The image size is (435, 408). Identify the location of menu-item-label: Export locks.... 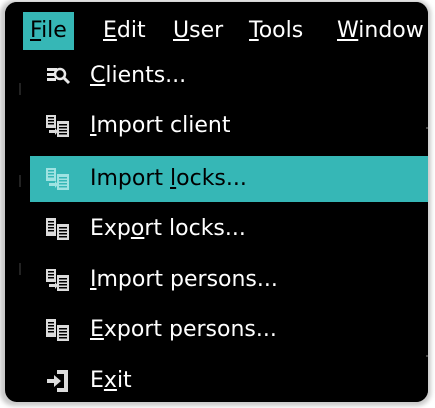
(168, 228).